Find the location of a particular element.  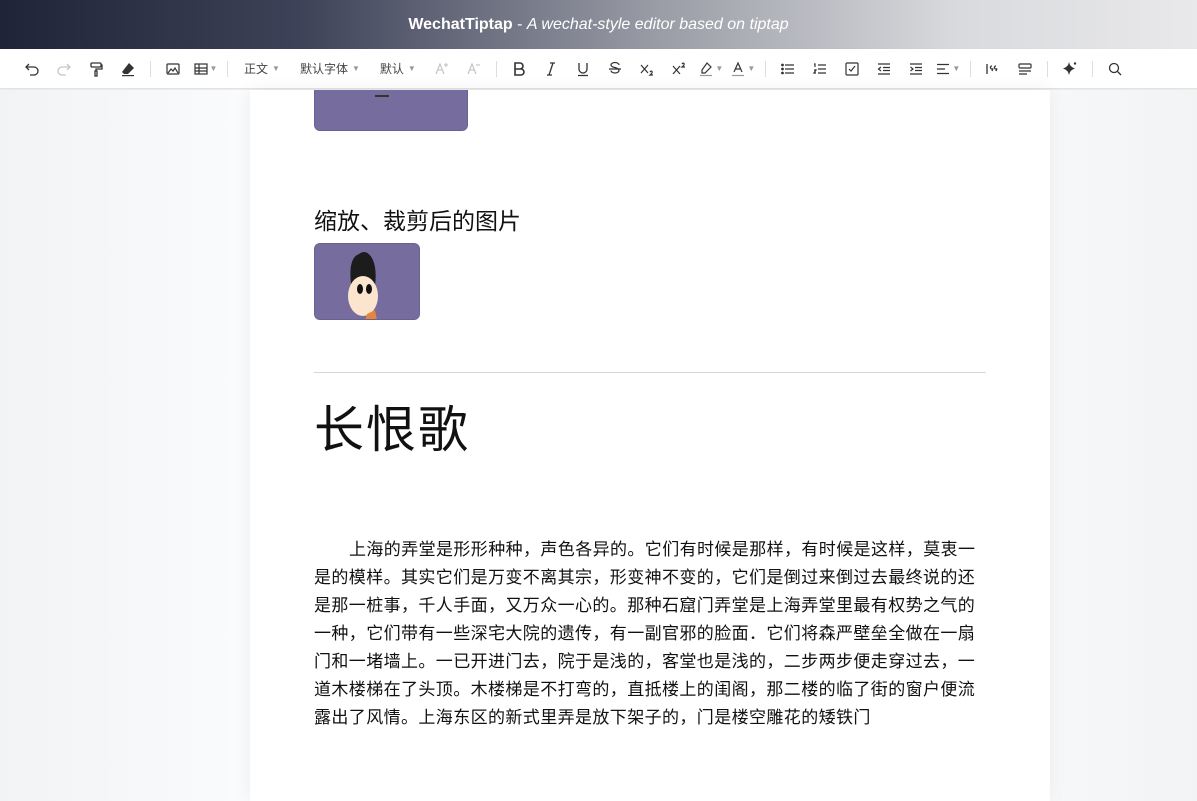

font-size-decrease-icon is located at coordinates (473, 67).